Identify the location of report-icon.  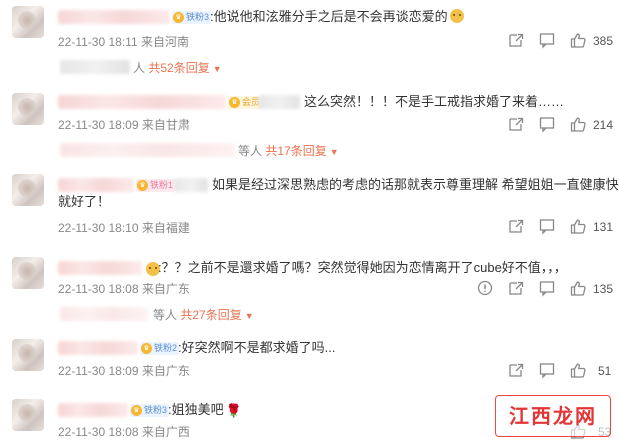
(485, 288).